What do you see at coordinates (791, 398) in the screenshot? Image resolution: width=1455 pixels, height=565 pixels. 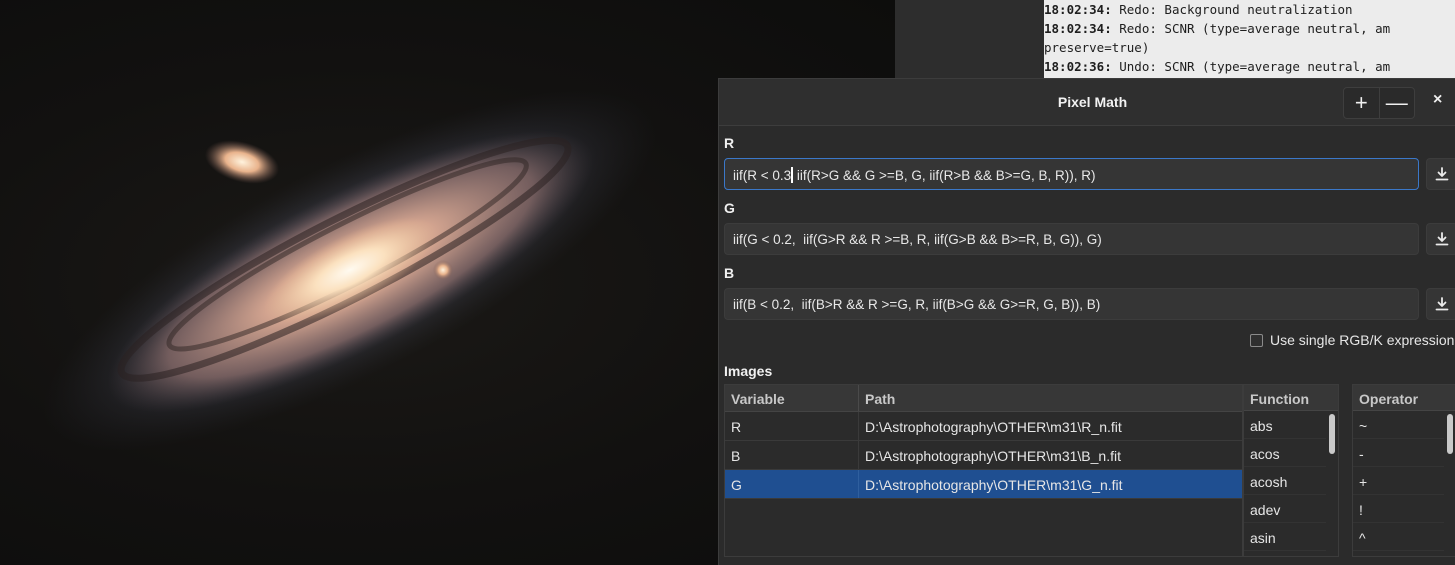 I see `column-header-variable: Variable` at bounding box center [791, 398].